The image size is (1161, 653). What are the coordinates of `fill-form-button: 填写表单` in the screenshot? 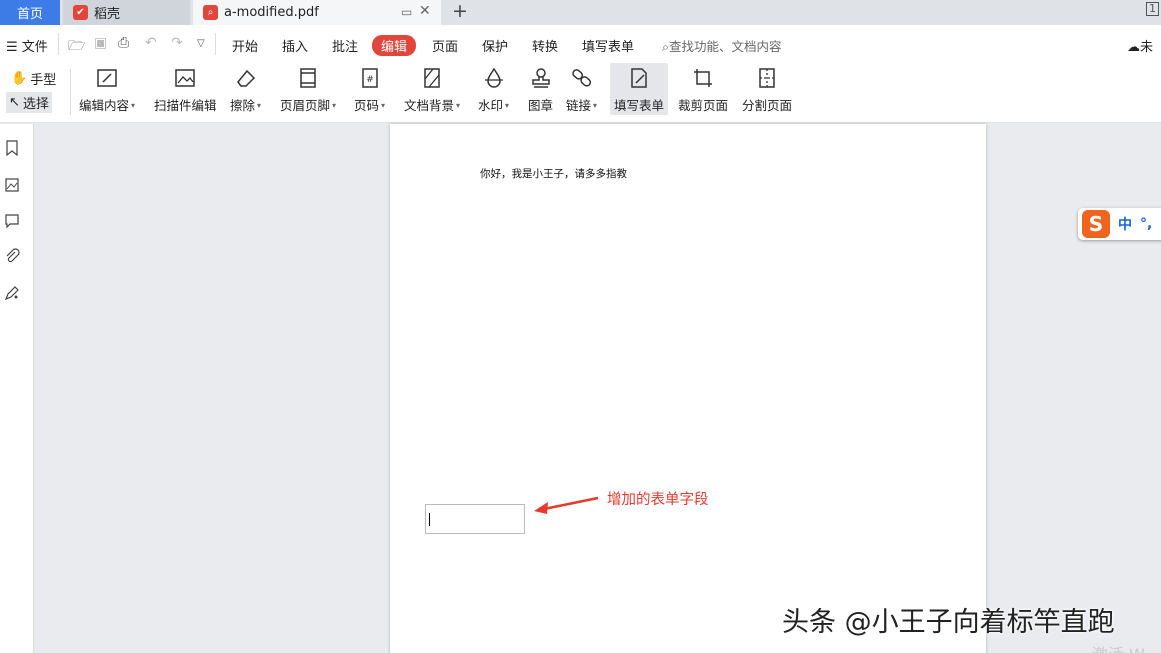 It's located at (639, 89).